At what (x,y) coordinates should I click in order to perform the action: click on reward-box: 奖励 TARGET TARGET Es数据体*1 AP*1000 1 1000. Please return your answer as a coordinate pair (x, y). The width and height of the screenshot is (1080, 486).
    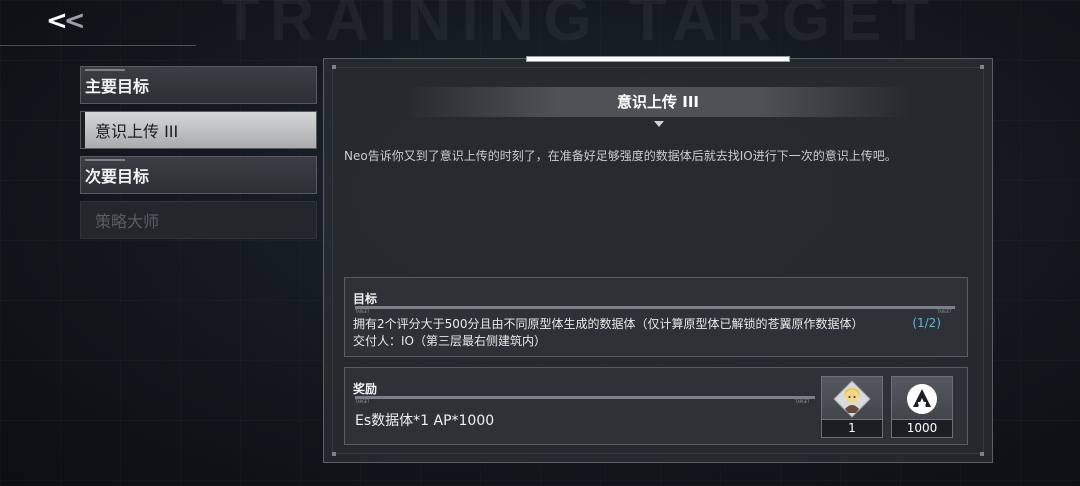
    Looking at the image, I should click on (656, 406).